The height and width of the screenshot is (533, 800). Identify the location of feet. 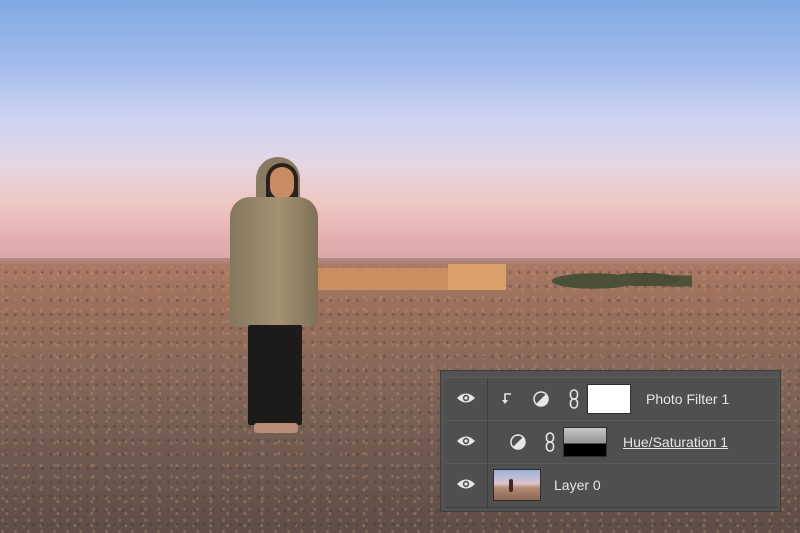
(276, 428).